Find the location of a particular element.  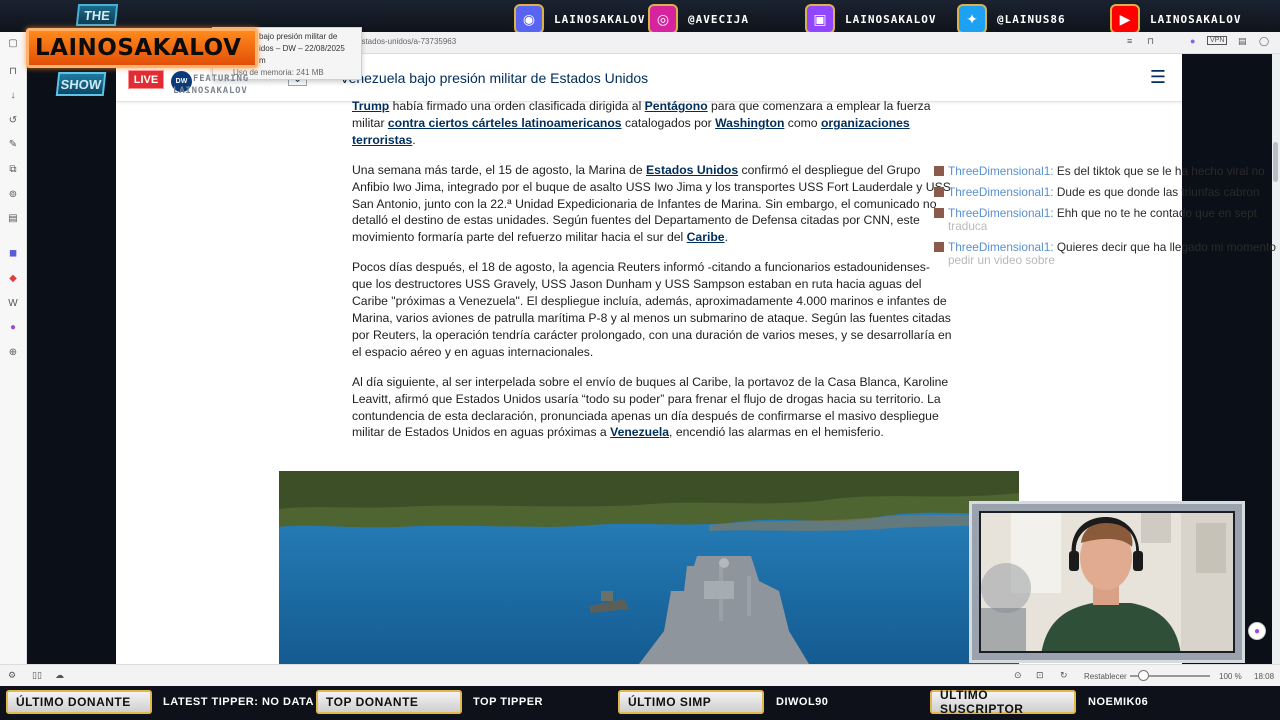

article-link: contra ciertos cárteles latinoamericanos is located at coordinates (505, 123).